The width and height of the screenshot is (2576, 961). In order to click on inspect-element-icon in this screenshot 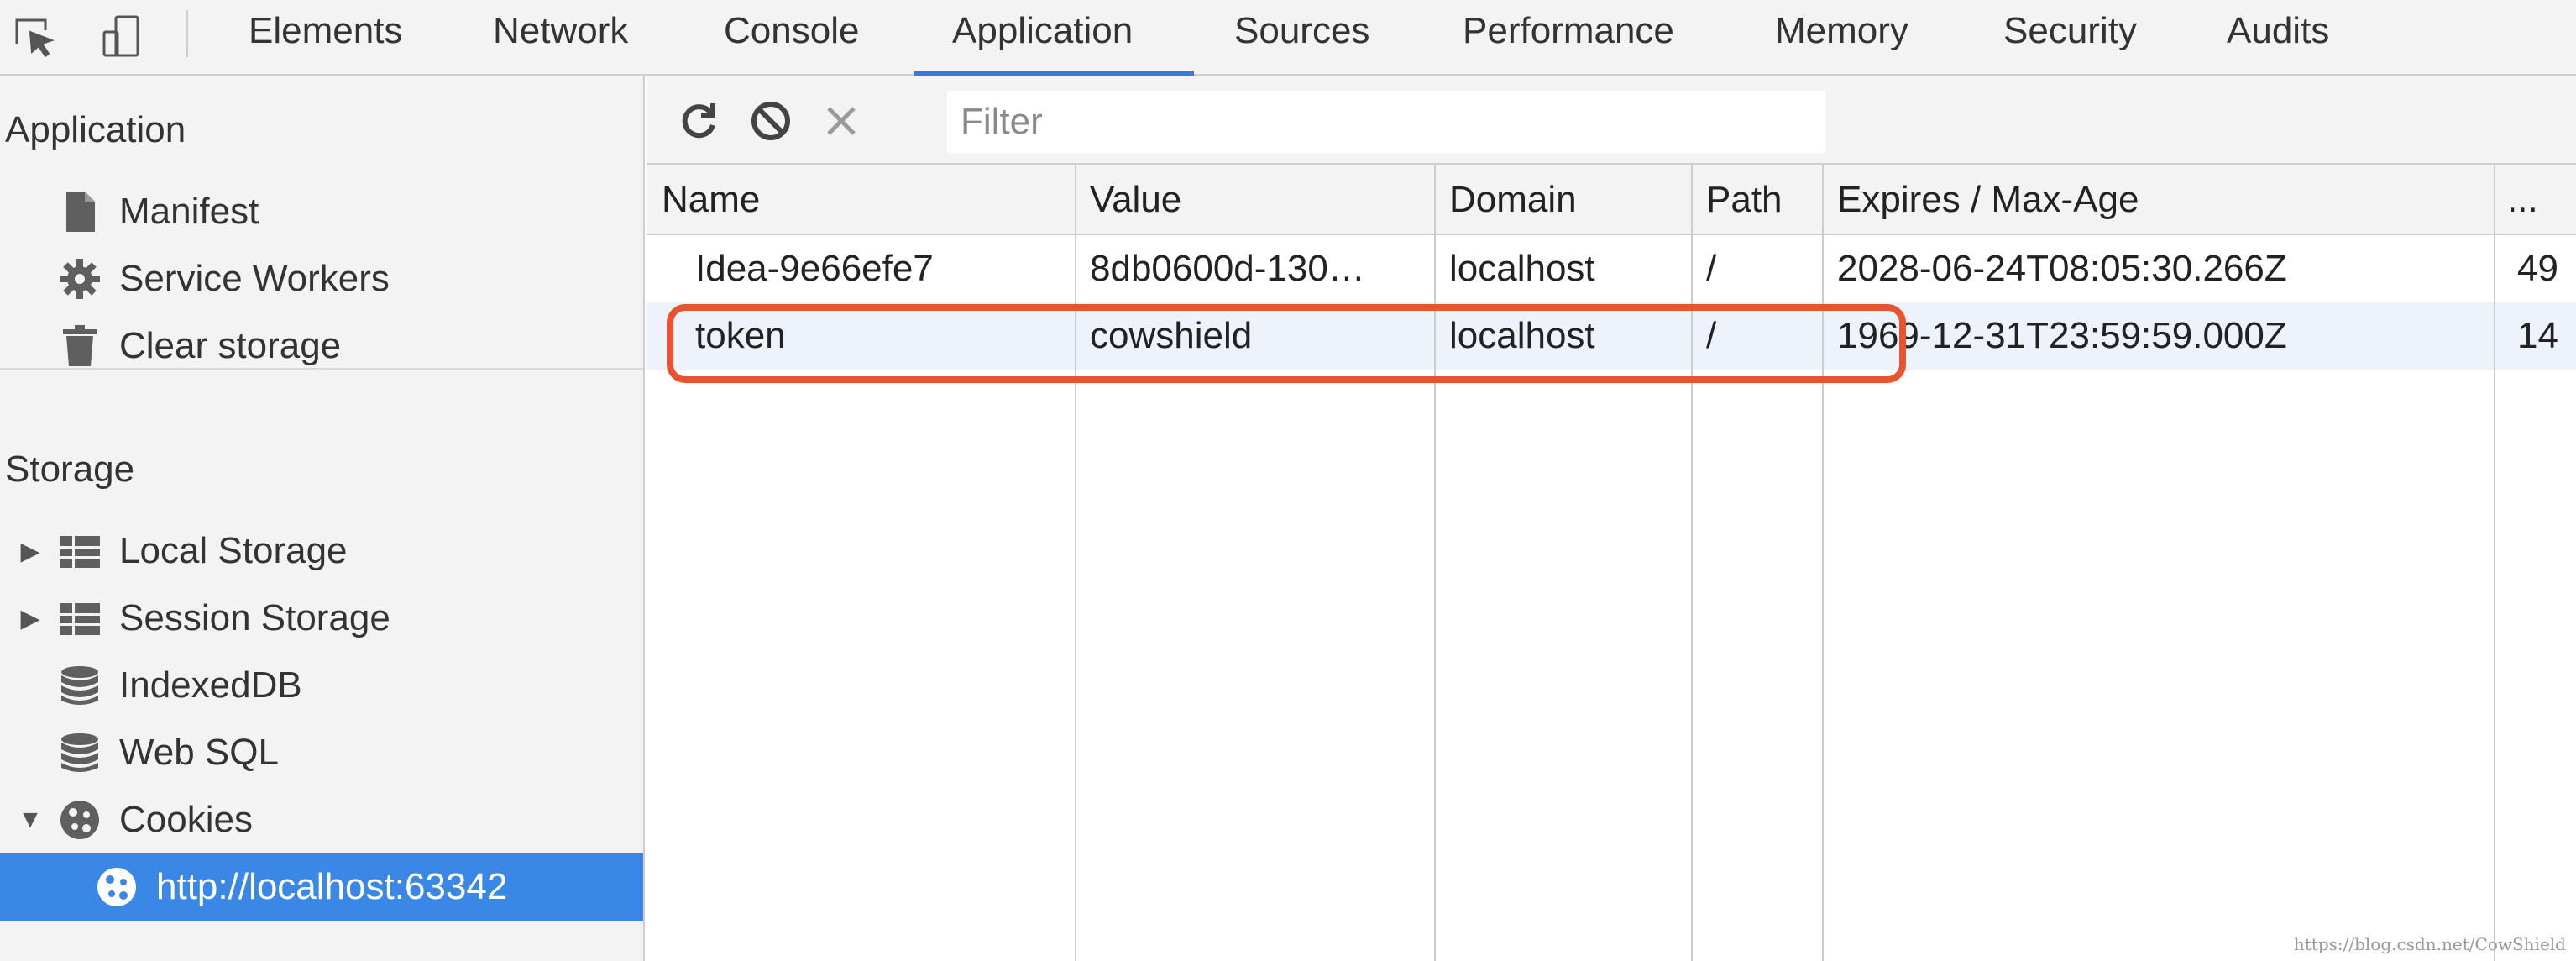, I will do `click(35, 37)`.